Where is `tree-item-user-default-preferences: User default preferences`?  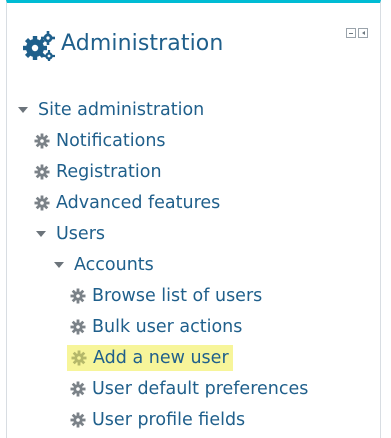
tree-item-user-default-preferences: User default preferences is located at coordinates (189, 389).